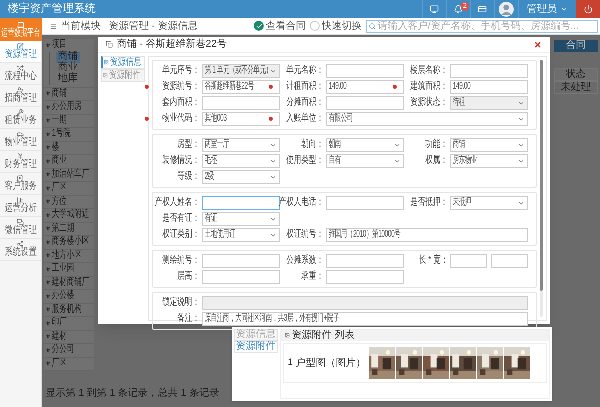  Describe the element at coordinates (123, 75) in the screenshot. I see `dialog-tab: 资源附件` at that location.